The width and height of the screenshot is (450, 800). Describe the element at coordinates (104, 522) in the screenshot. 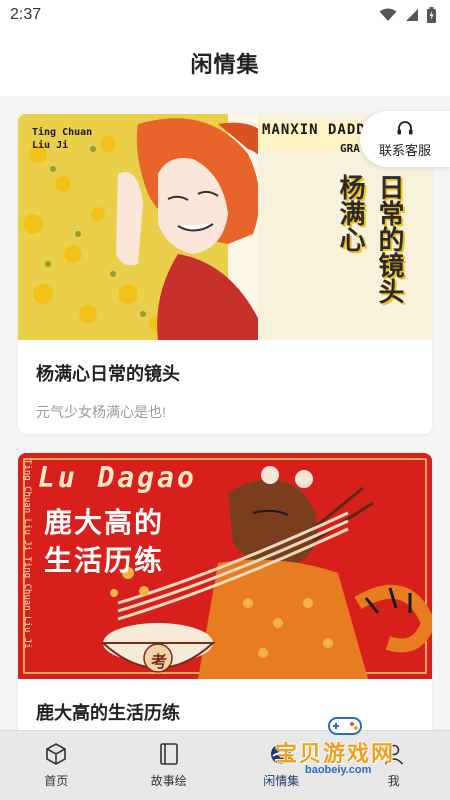

I see `cover-heading-cn-1: 鹿大高的` at that location.